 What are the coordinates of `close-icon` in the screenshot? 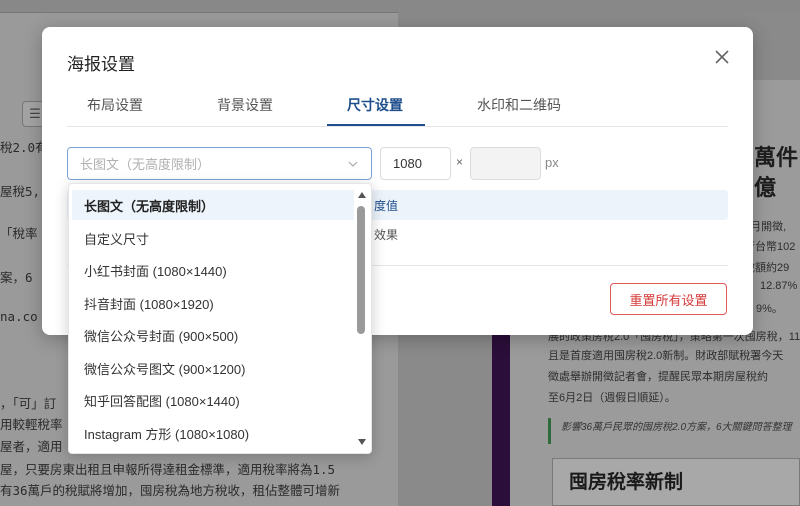 It's located at (722, 57).